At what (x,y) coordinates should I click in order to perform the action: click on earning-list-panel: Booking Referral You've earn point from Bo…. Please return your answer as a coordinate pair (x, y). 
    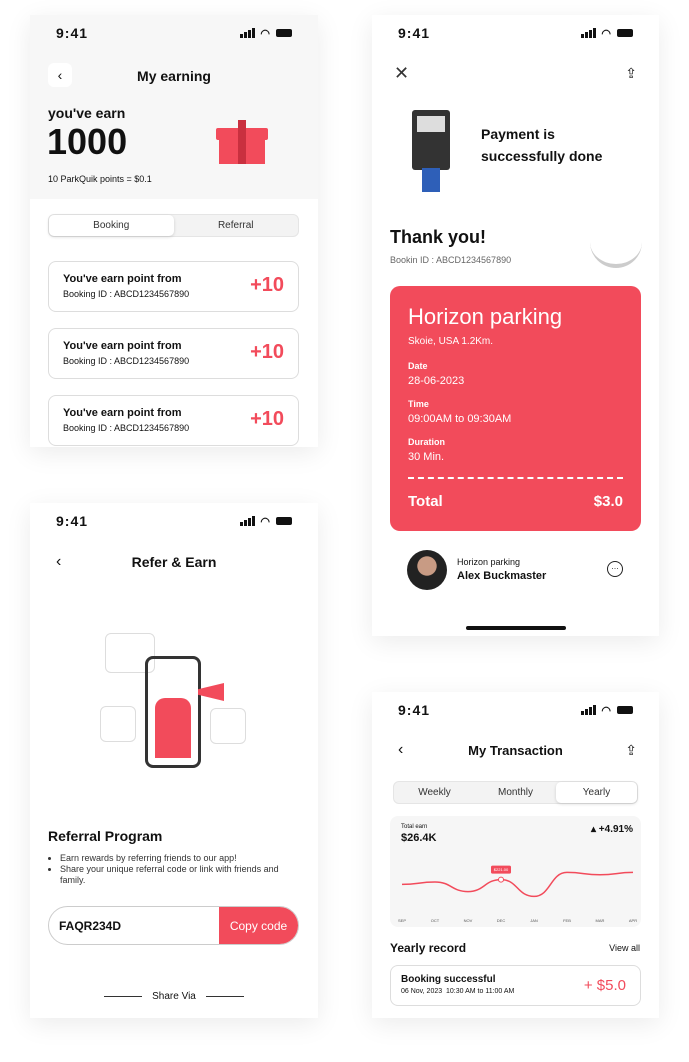
    Looking at the image, I should click on (174, 323).